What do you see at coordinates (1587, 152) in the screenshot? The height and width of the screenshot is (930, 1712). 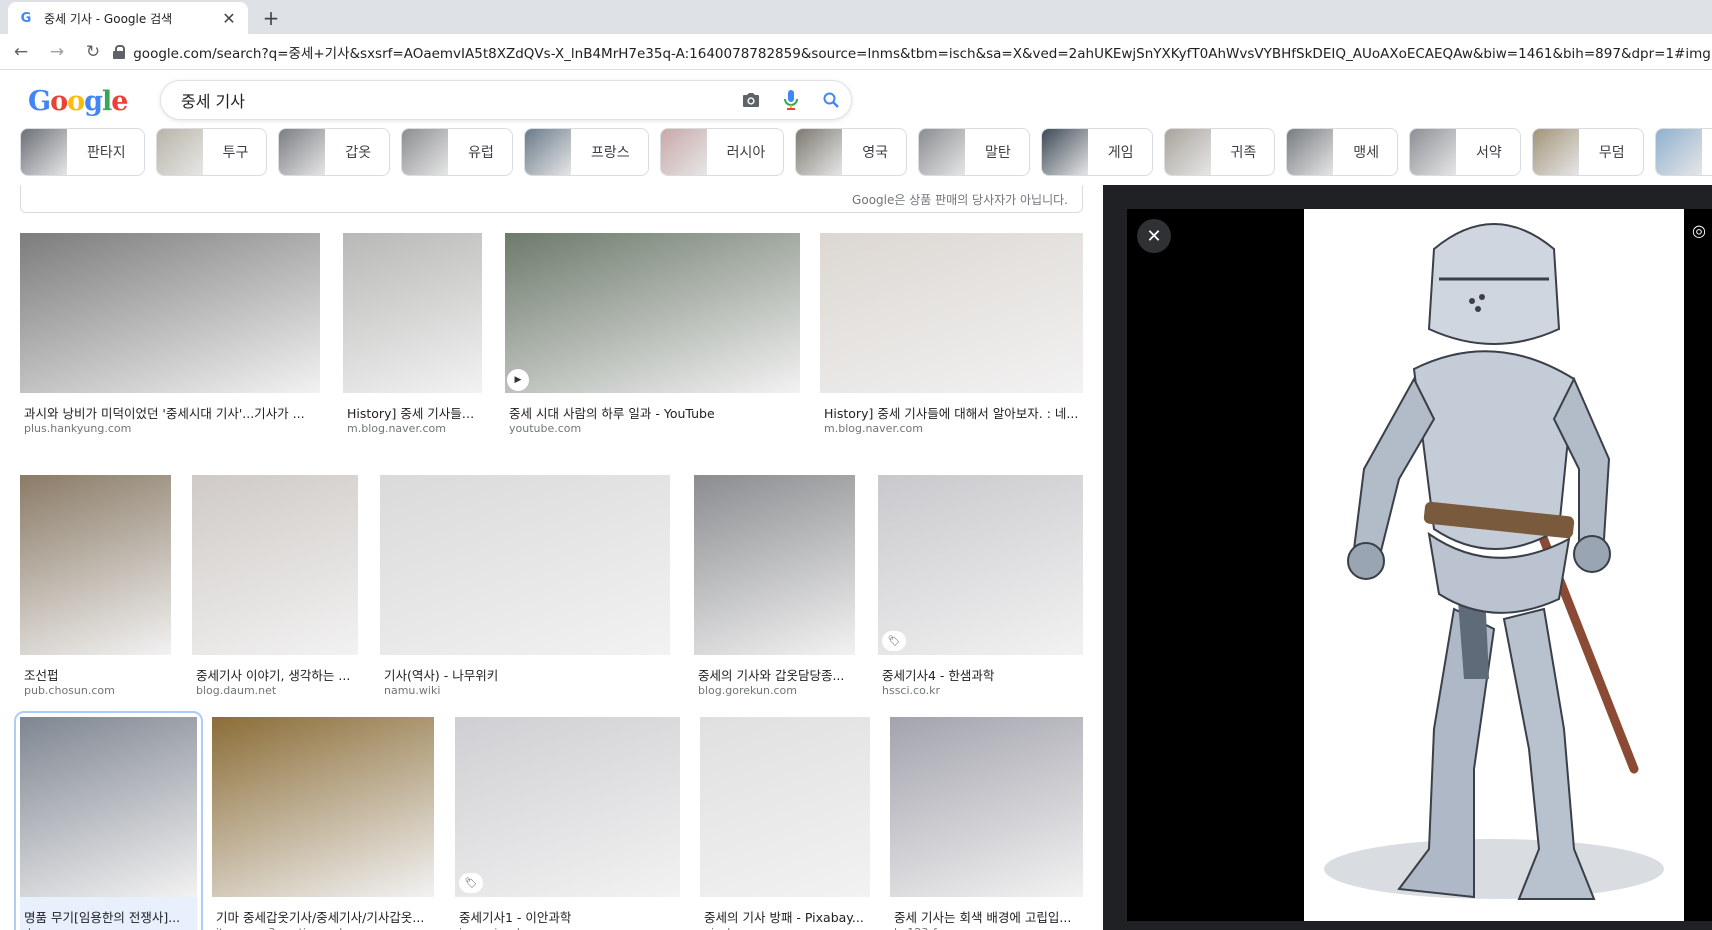 I see `chip-12: 무덤` at bounding box center [1587, 152].